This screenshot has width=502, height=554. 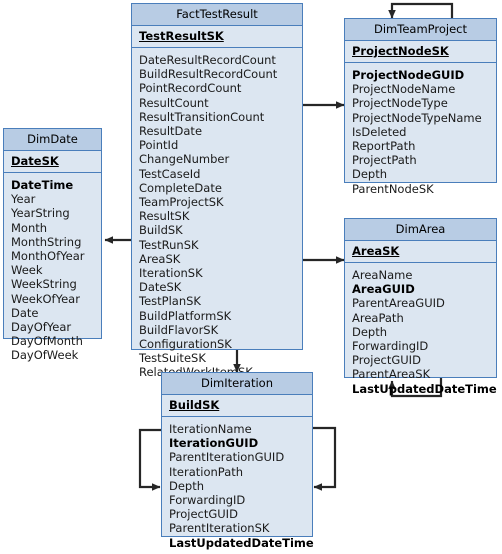 What do you see at coordinates (219, 528) in the screenshot?
I see `field: ParentIterationSK` at bounding box center [219, 528].